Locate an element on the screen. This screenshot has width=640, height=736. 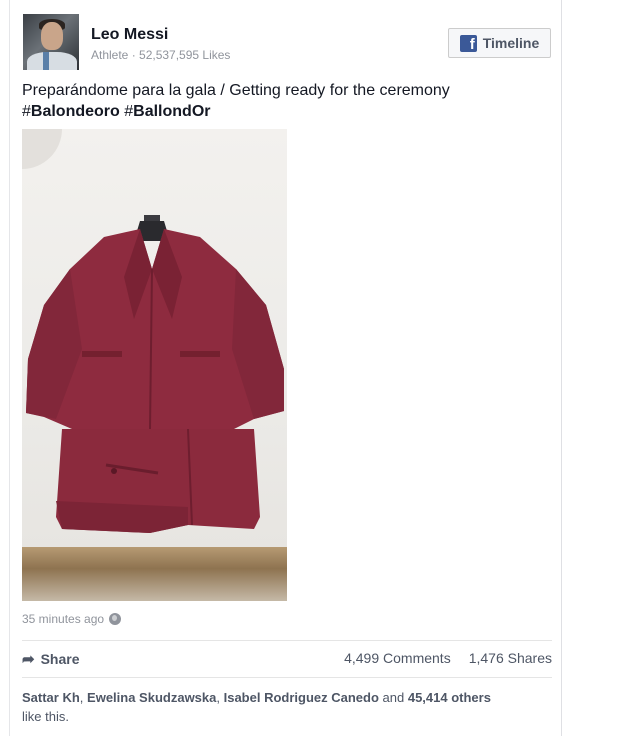
shares-count: 1,476 Shares is located at coordinates (510, 658).